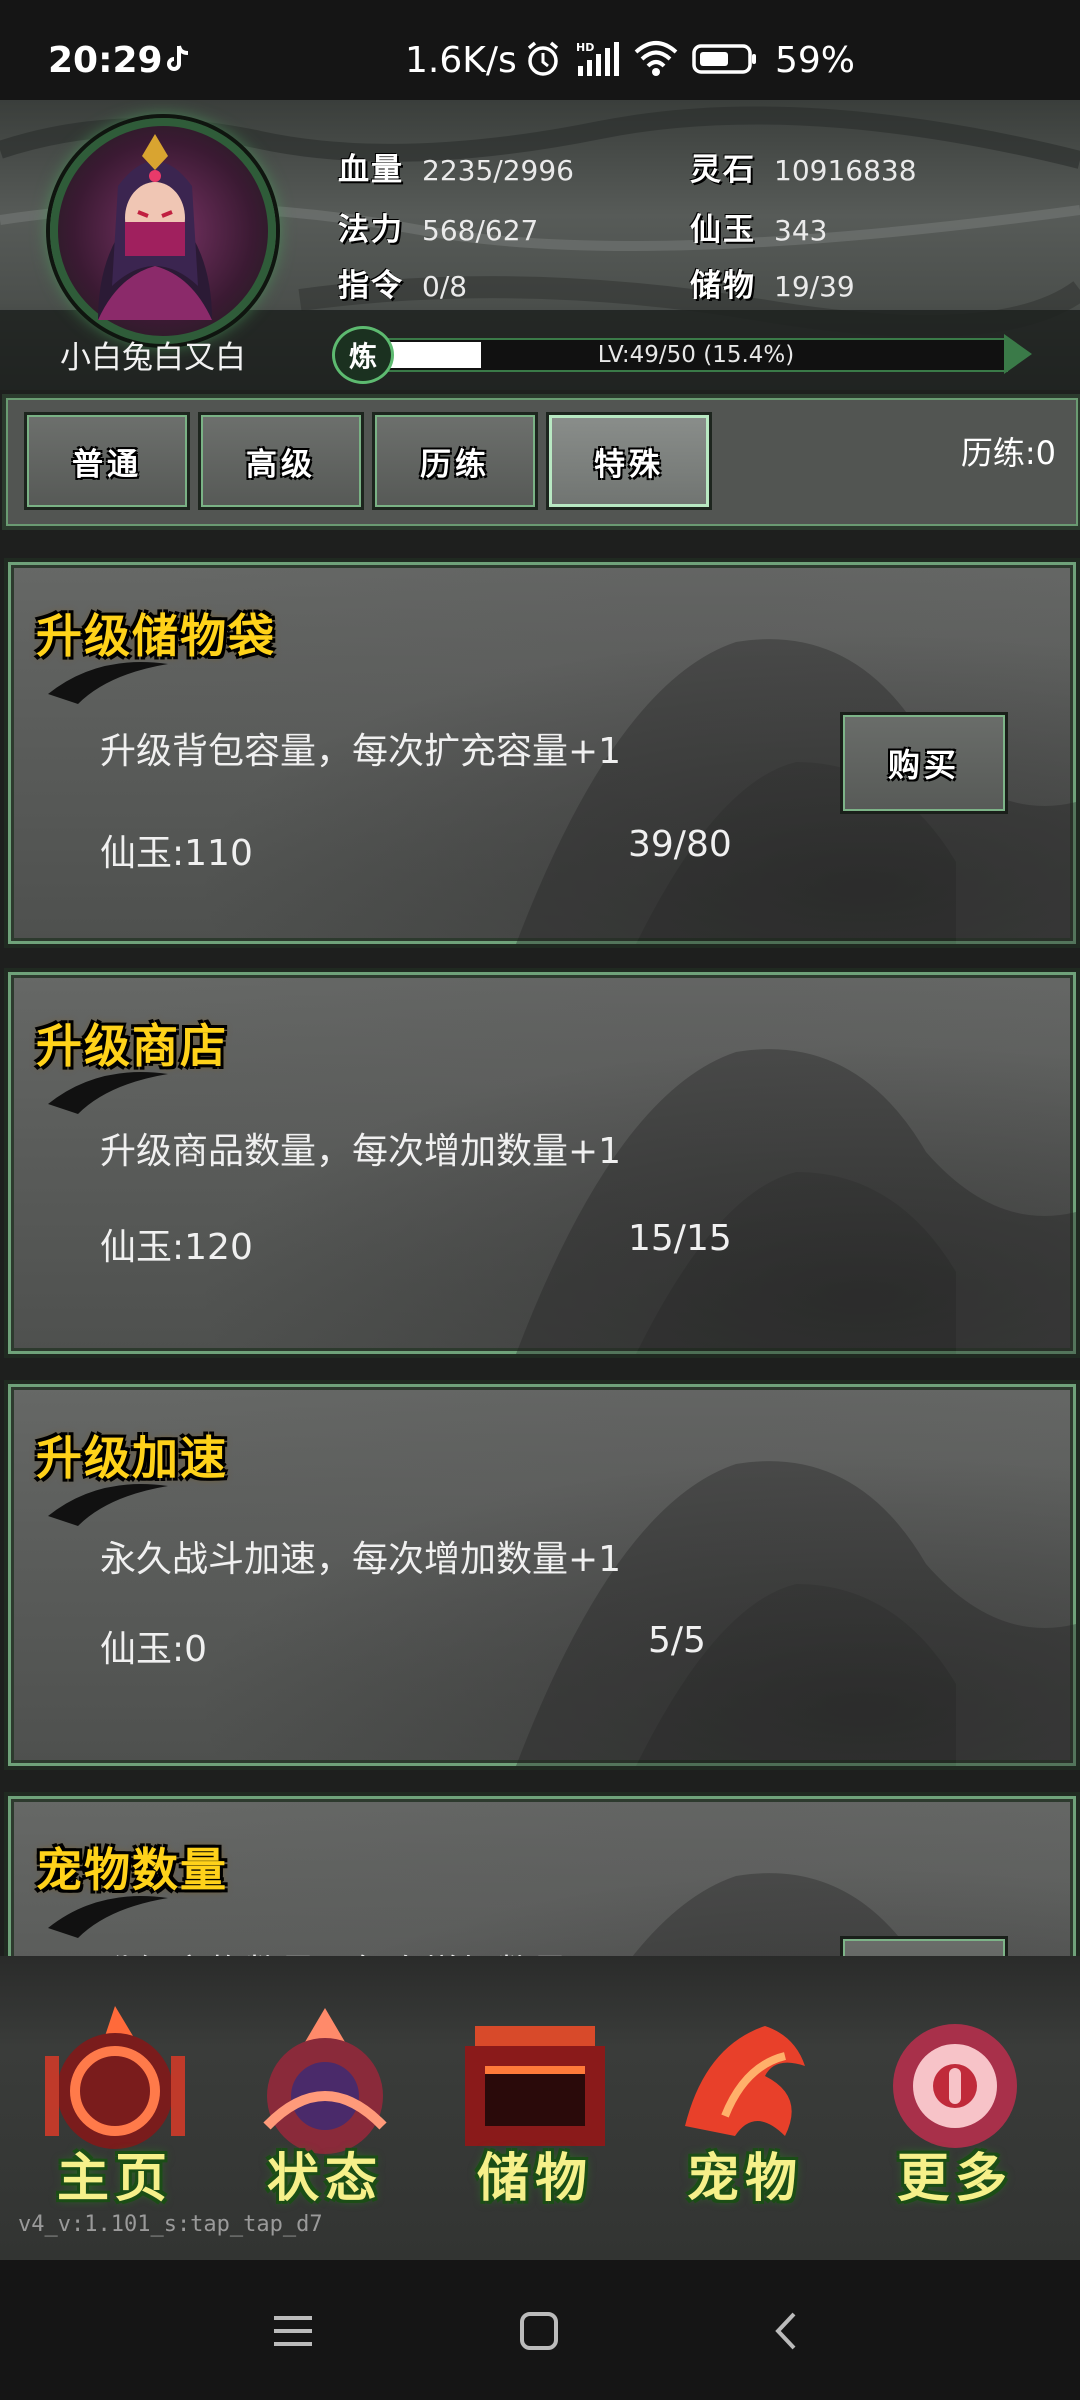 The image size is (1080, 2400). What do you see at coordinates (1008, 453) in the screenshot?
I see `practice-counter: 历练:0` at bounding box center [1008, 453].